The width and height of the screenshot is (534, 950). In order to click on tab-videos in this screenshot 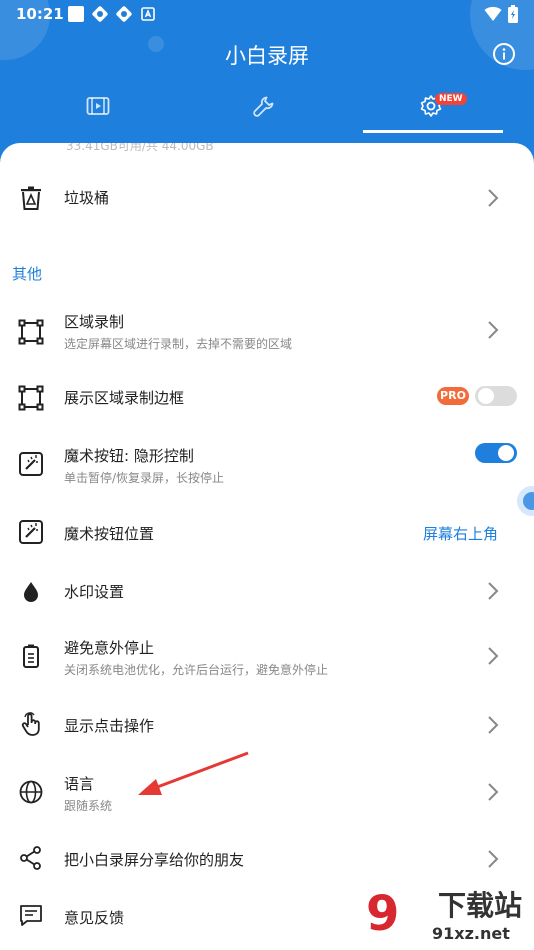, I will do `click(98, 106)`.